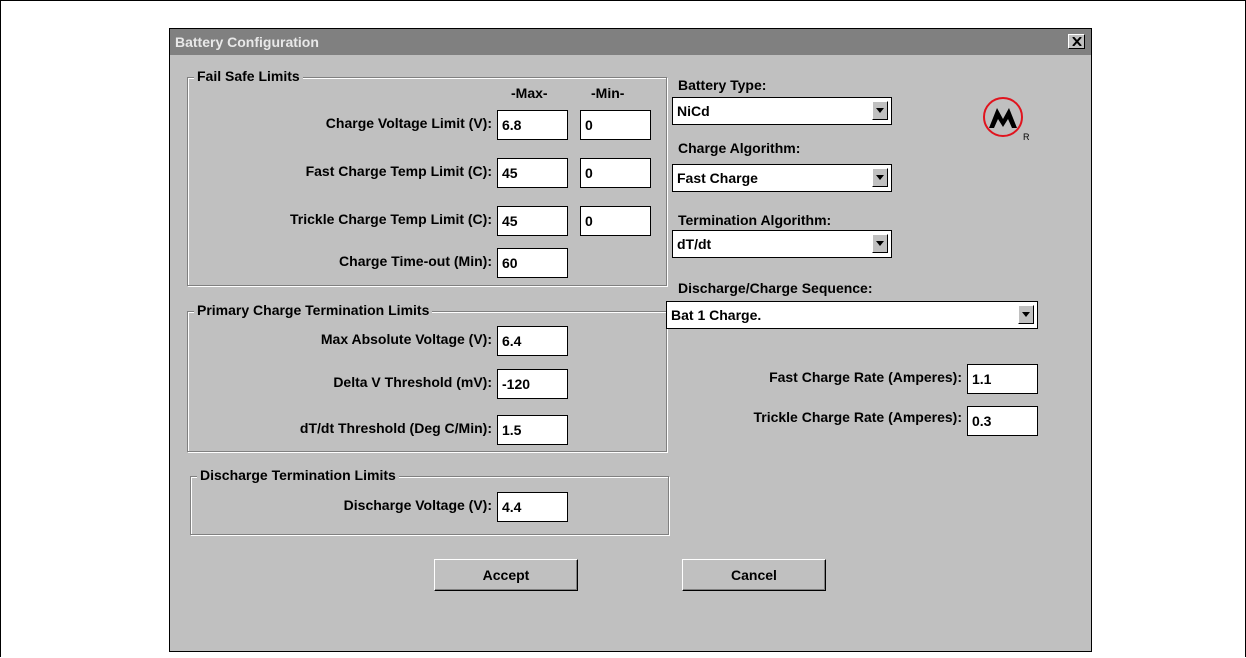 The image size is (1246, 658). What do you see at coordinates (717, 178) in the screenshot?
I see `charge-algorithm-value: Fast Charge` at bounding box center [717, 178].